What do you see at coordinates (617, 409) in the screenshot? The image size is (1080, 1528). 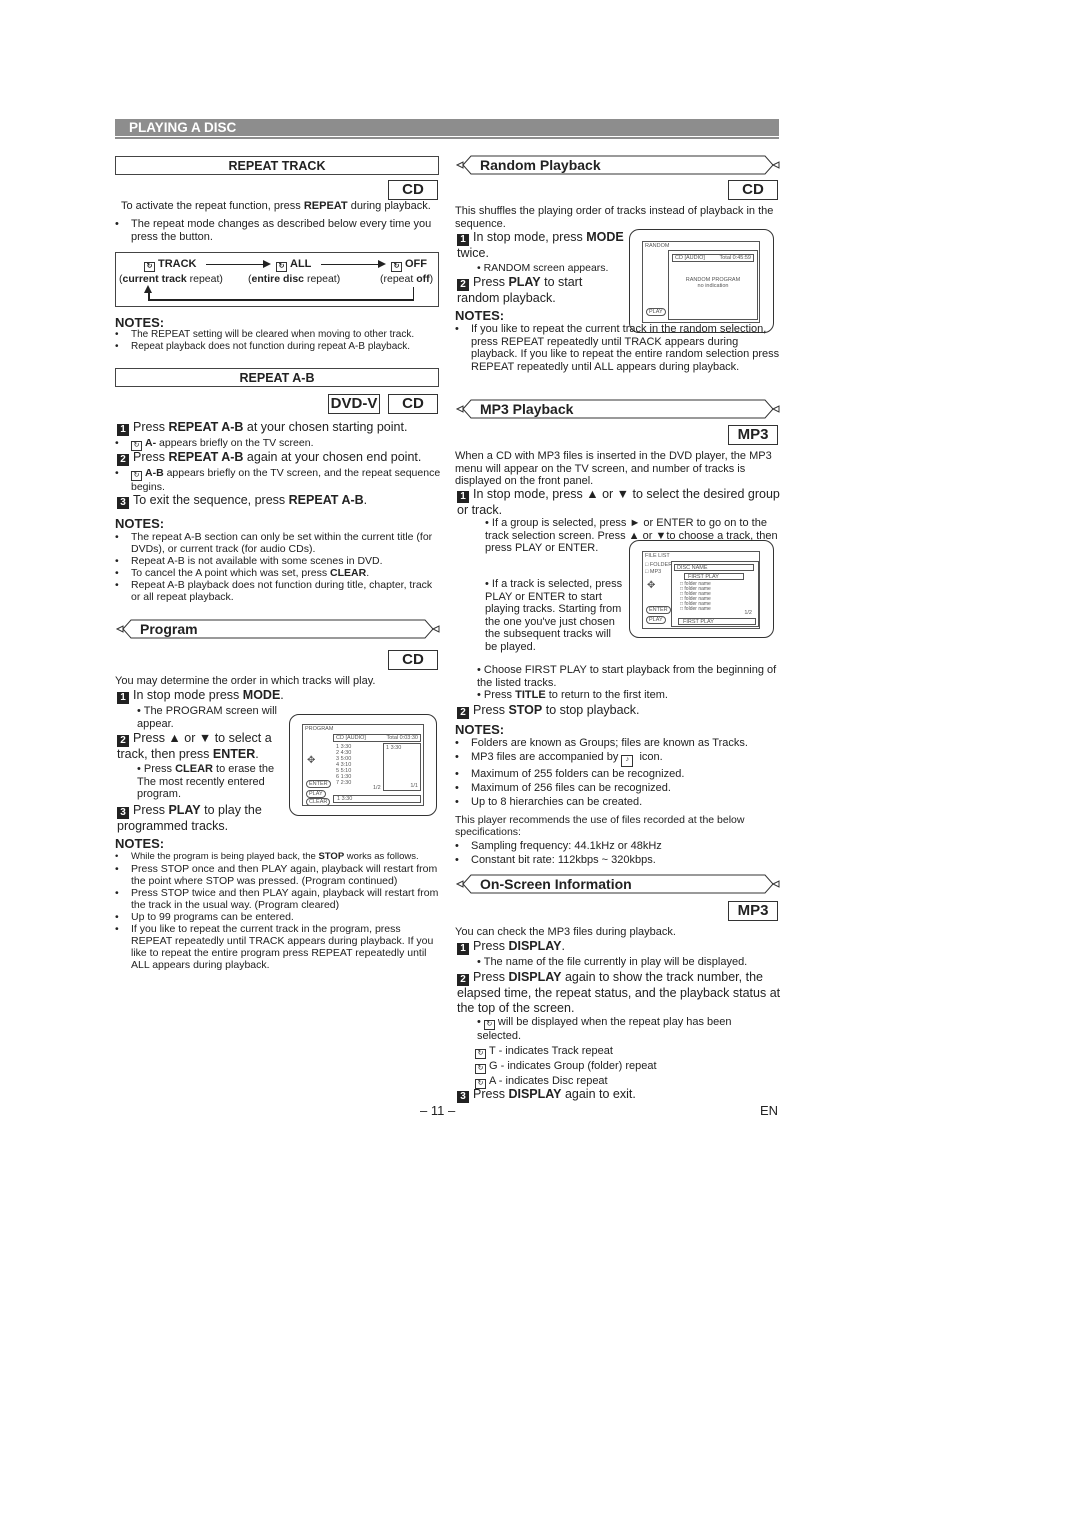 I see `mp3-section-header: MP3 Playback` at bounding box center [617, 409].